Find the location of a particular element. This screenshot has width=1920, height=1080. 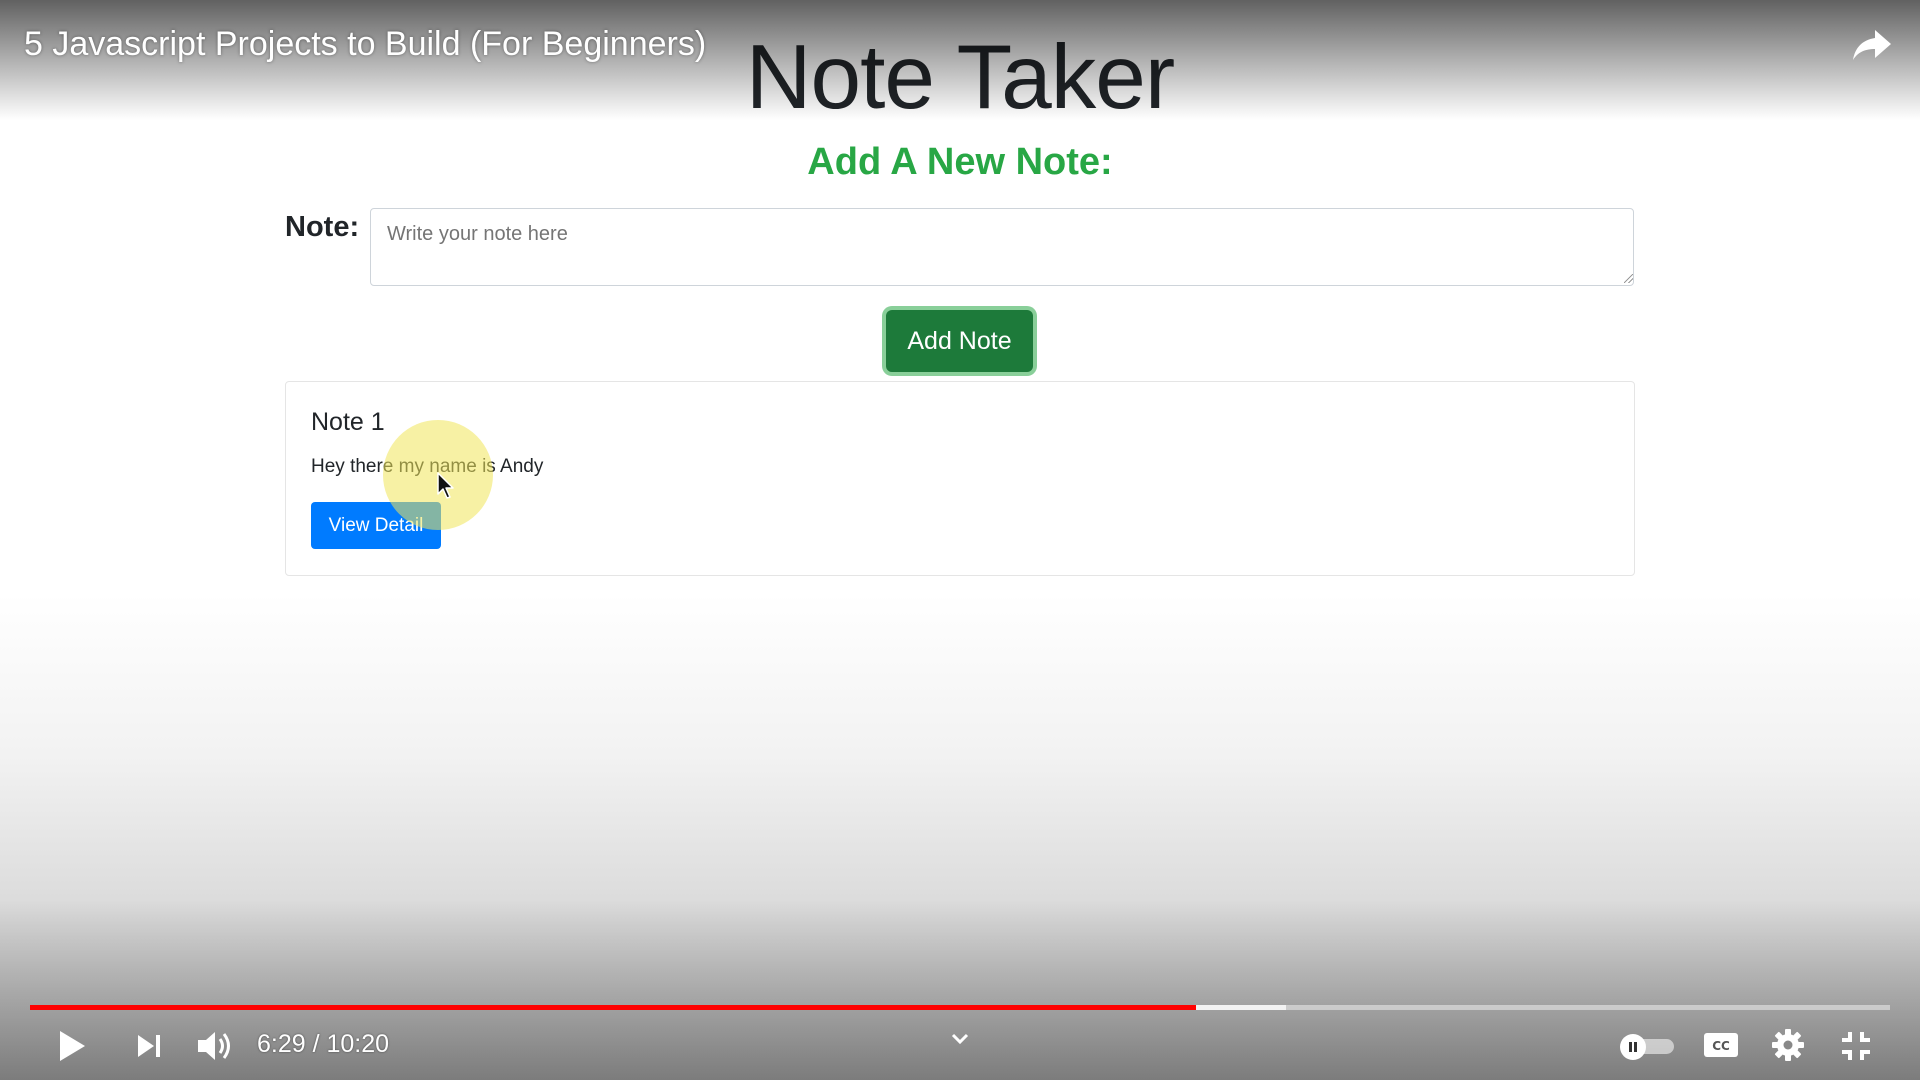

note-input is located at coordinates (1002, 247).